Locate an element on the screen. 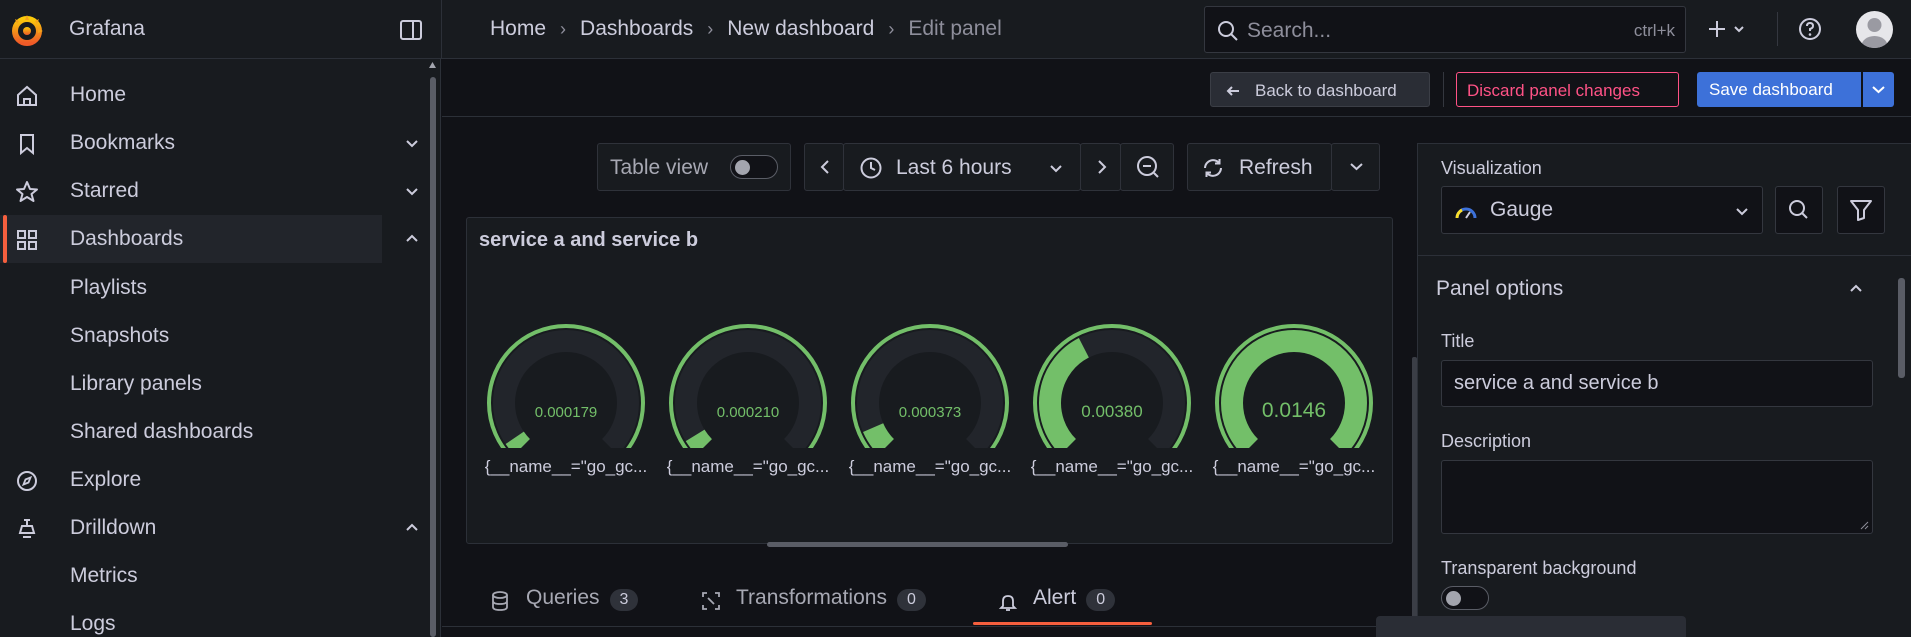 This screenshot has width=1911, height=637. tab-label: Transformations is located at coordinates (811, 597).